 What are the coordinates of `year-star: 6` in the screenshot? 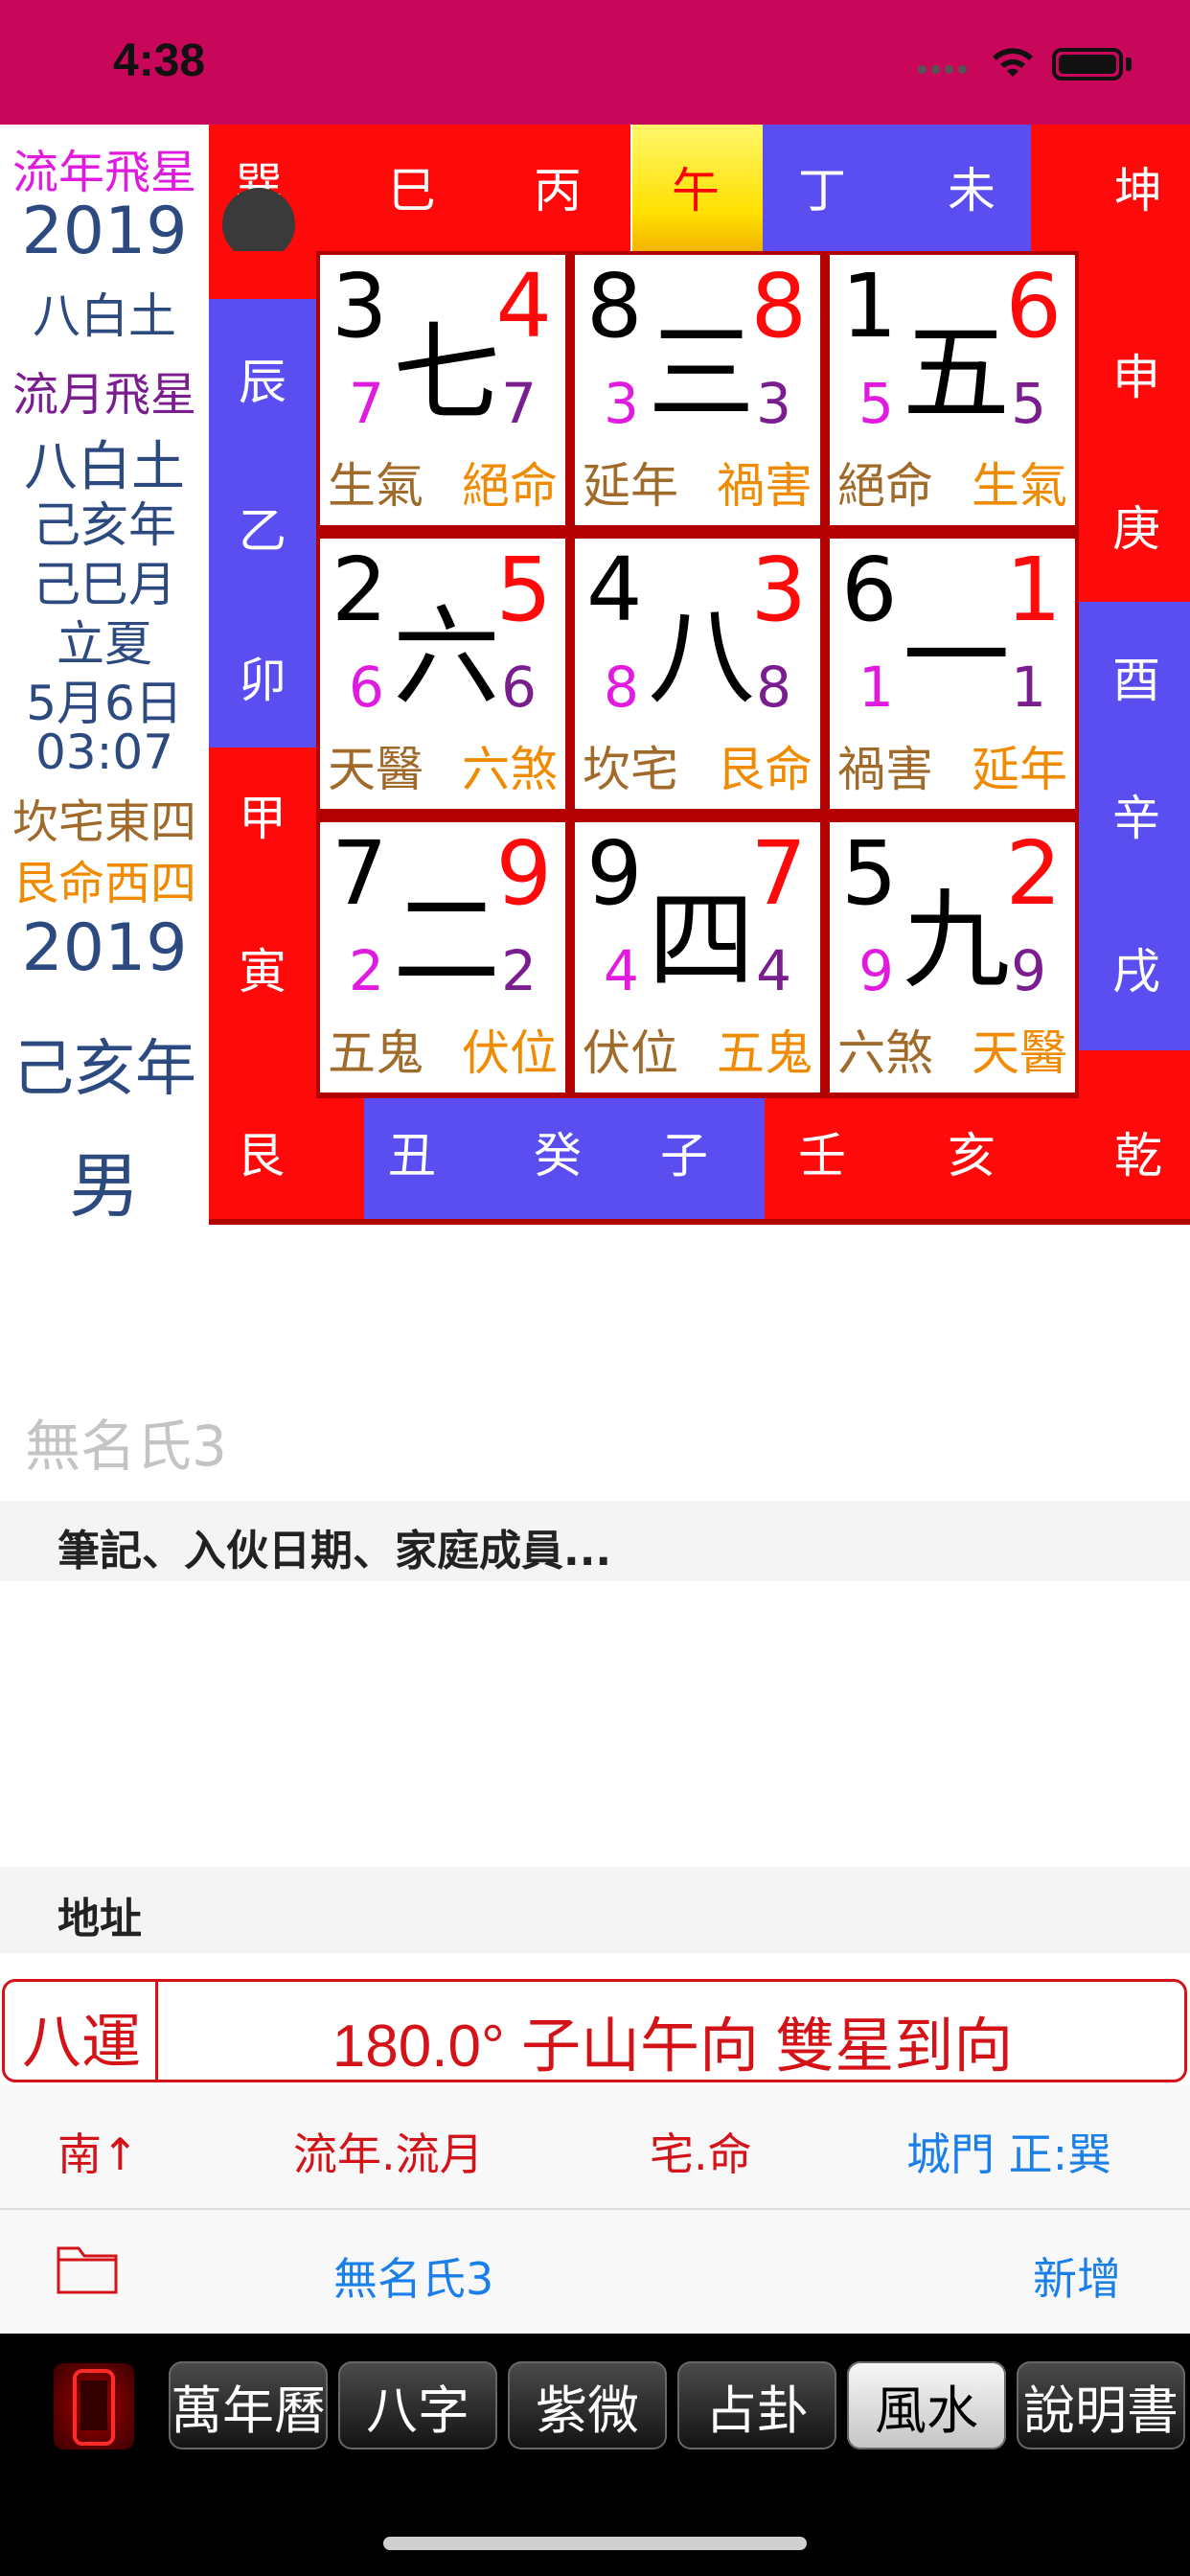 It's located at (366, 688).